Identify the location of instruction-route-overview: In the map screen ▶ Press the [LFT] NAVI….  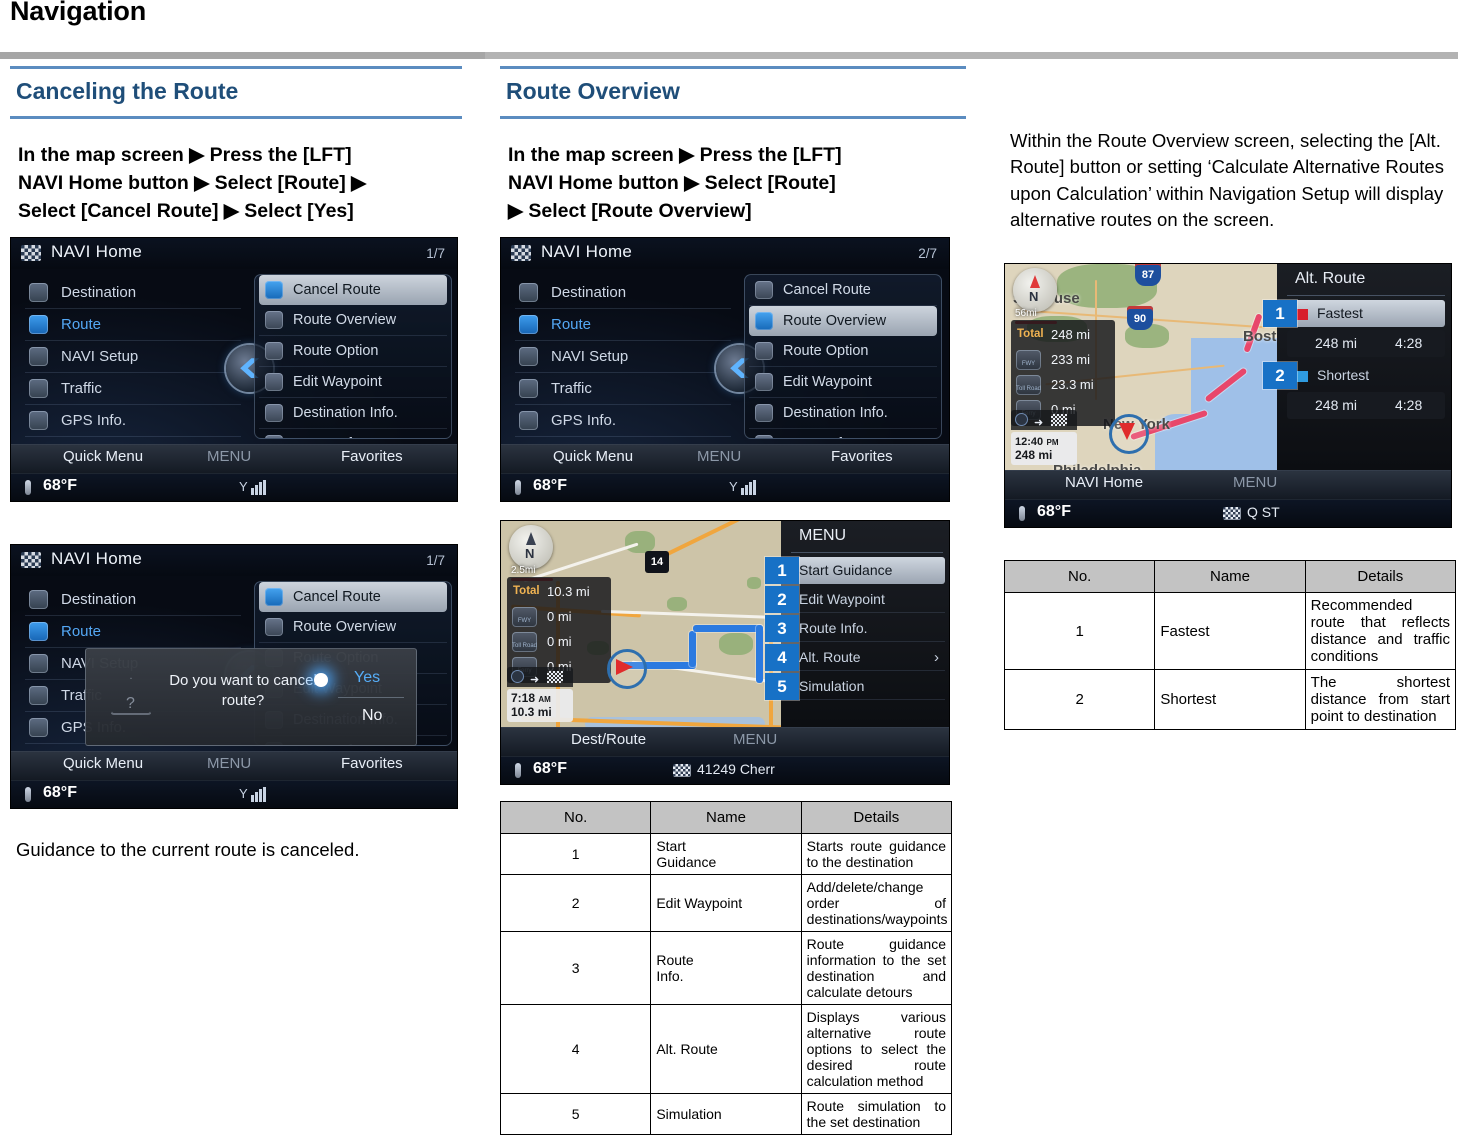
(733, 178).